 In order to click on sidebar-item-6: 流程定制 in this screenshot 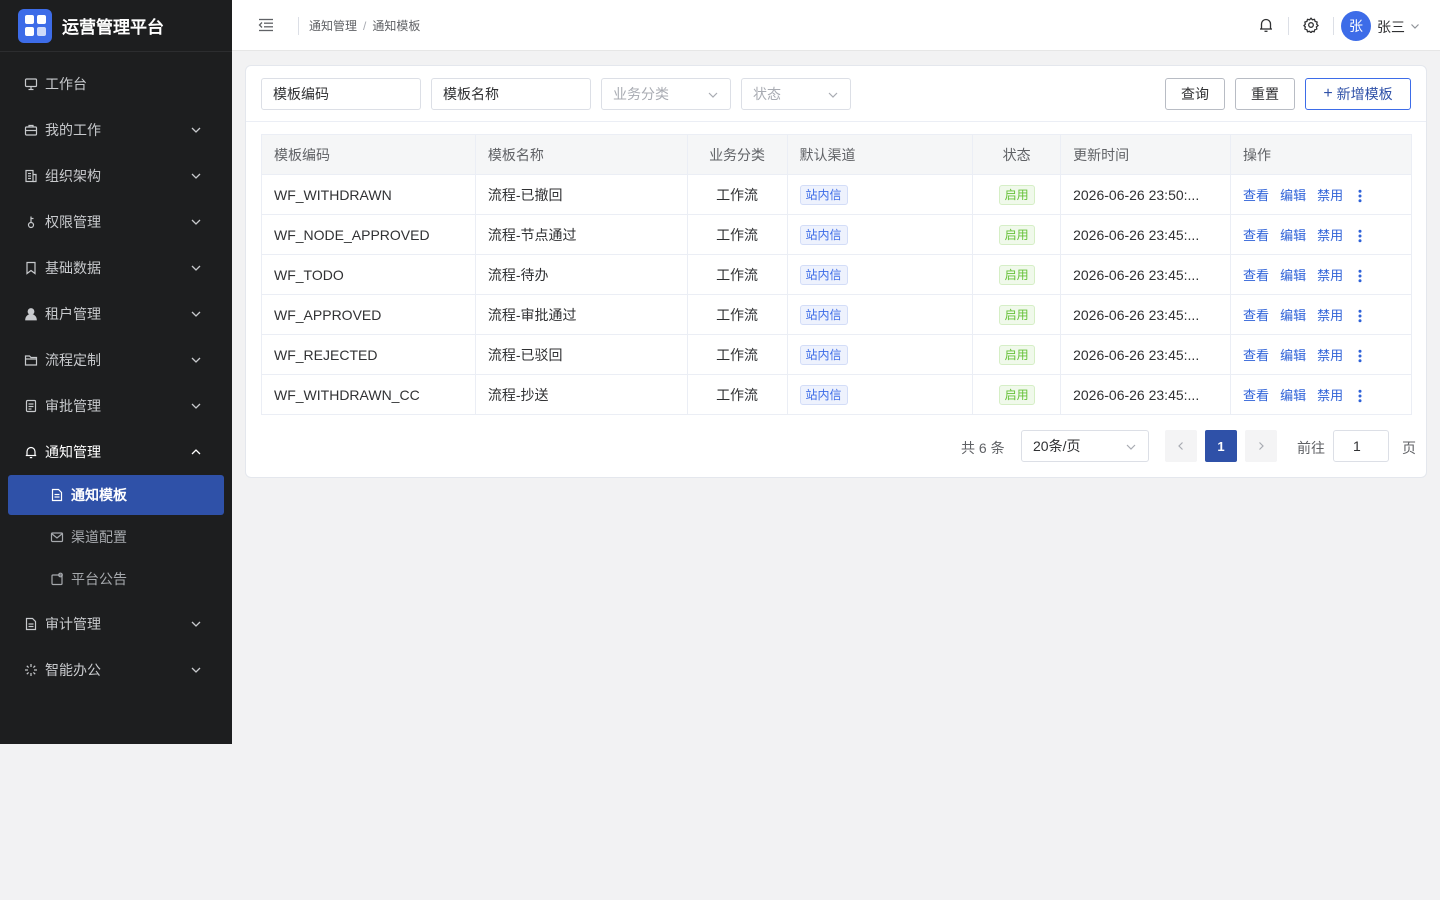, I will do `click(116, 360)`.